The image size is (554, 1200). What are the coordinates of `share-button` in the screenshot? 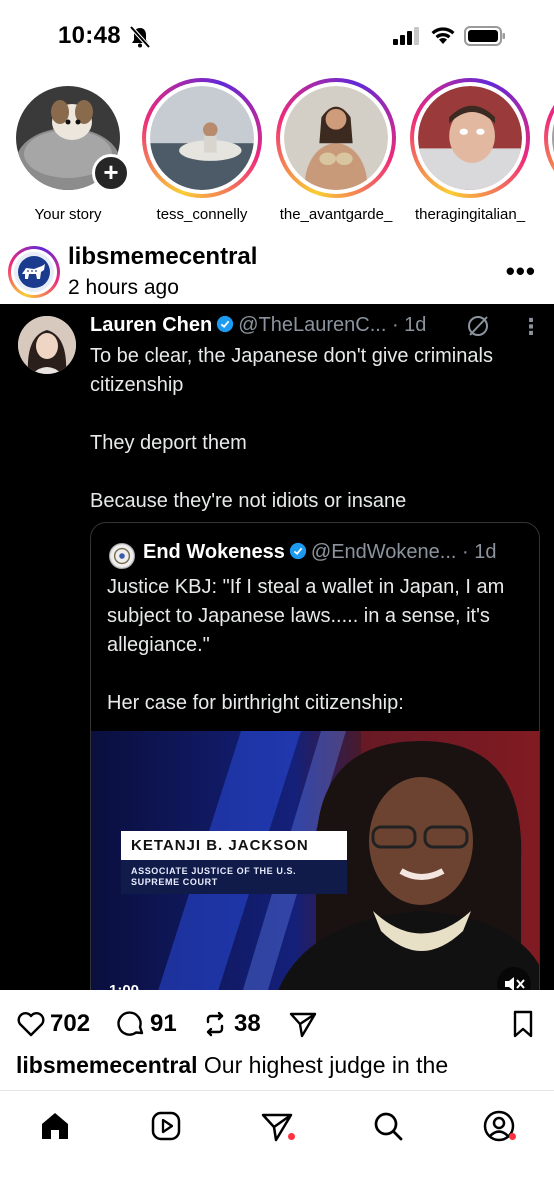 It's located at (305, 1024).